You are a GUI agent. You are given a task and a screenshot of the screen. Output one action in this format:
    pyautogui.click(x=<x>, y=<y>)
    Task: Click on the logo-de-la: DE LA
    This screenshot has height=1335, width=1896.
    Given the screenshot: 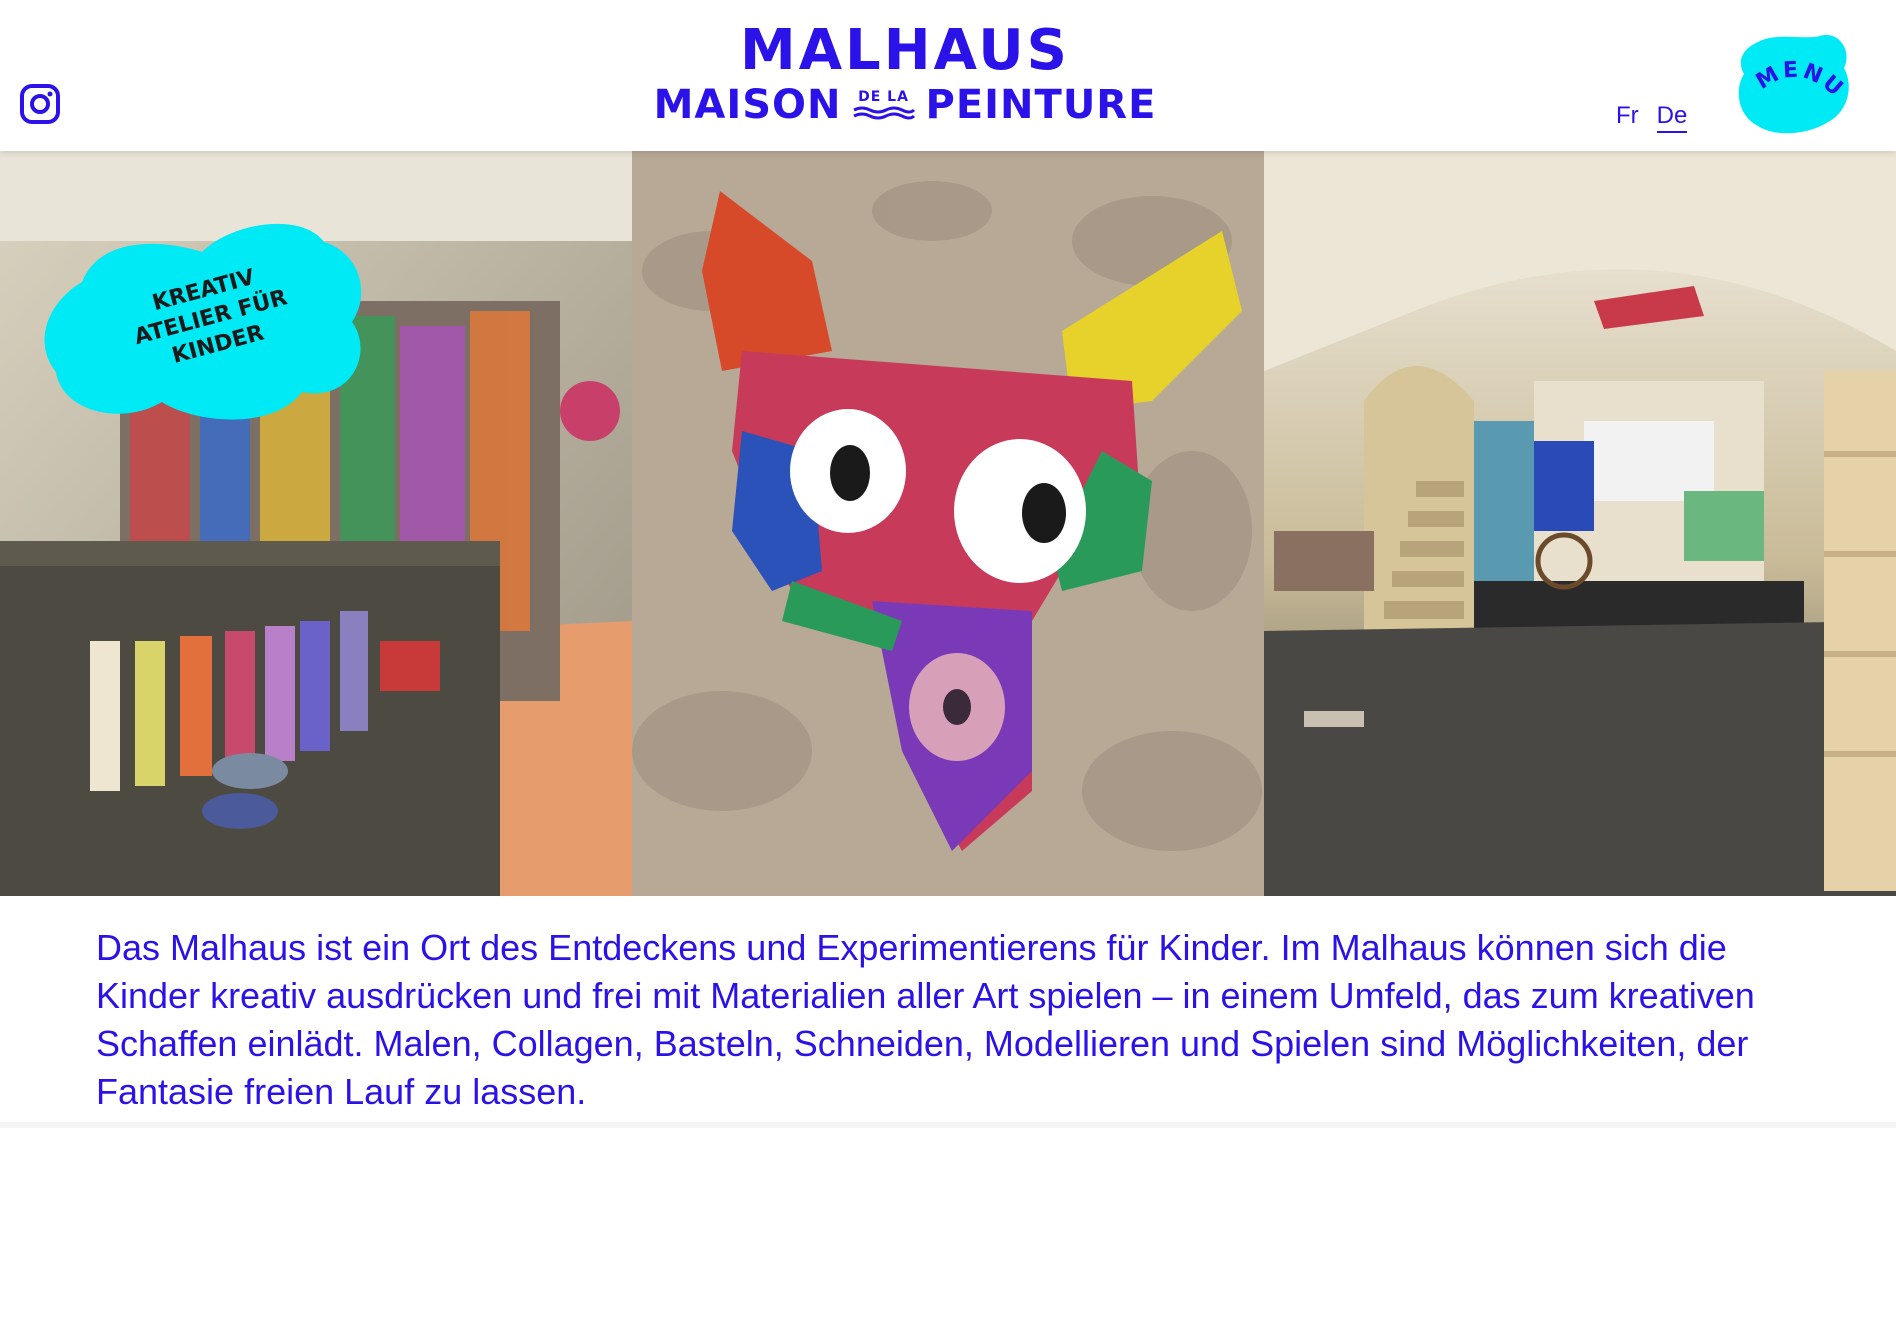 What is the action you would take?
    pyautogui.click(x=884, y=105)
    